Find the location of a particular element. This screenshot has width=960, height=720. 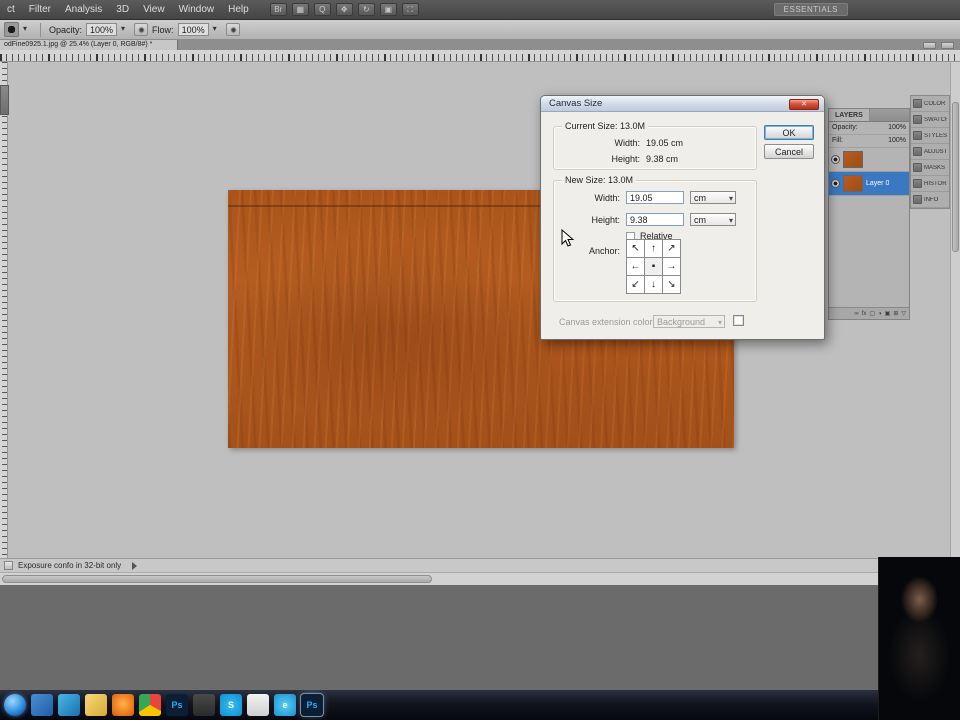

anchor-cell-8: ↘ is located at coordinates (671, 284).